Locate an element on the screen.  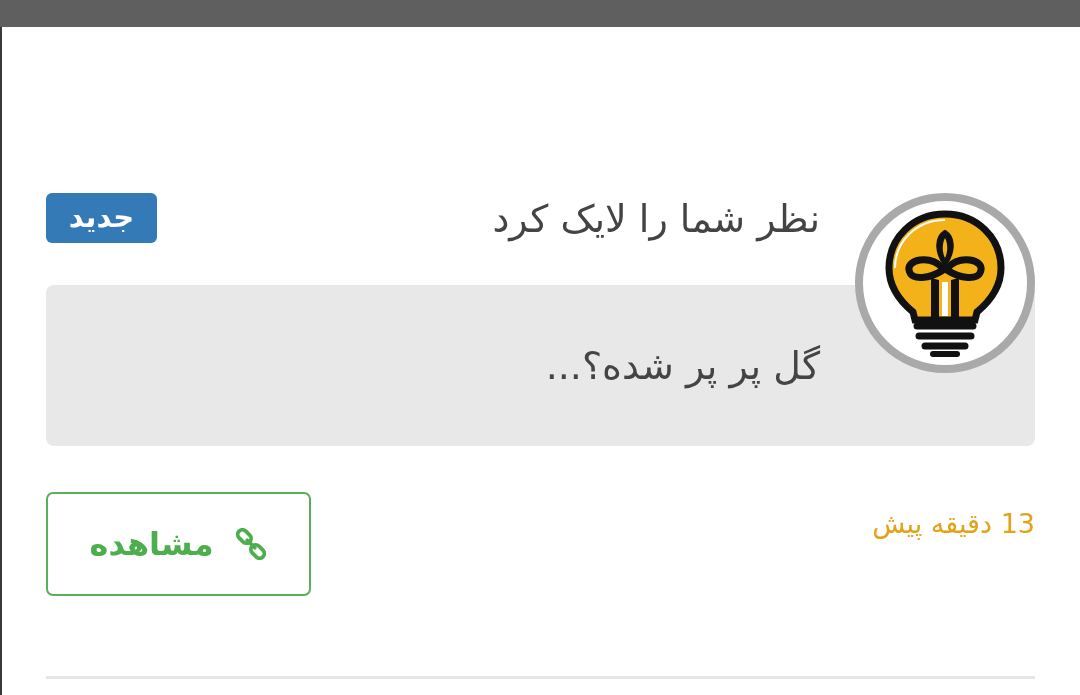
time-ago: 13 دقیقه پیش is located at coordinates (953, 524).